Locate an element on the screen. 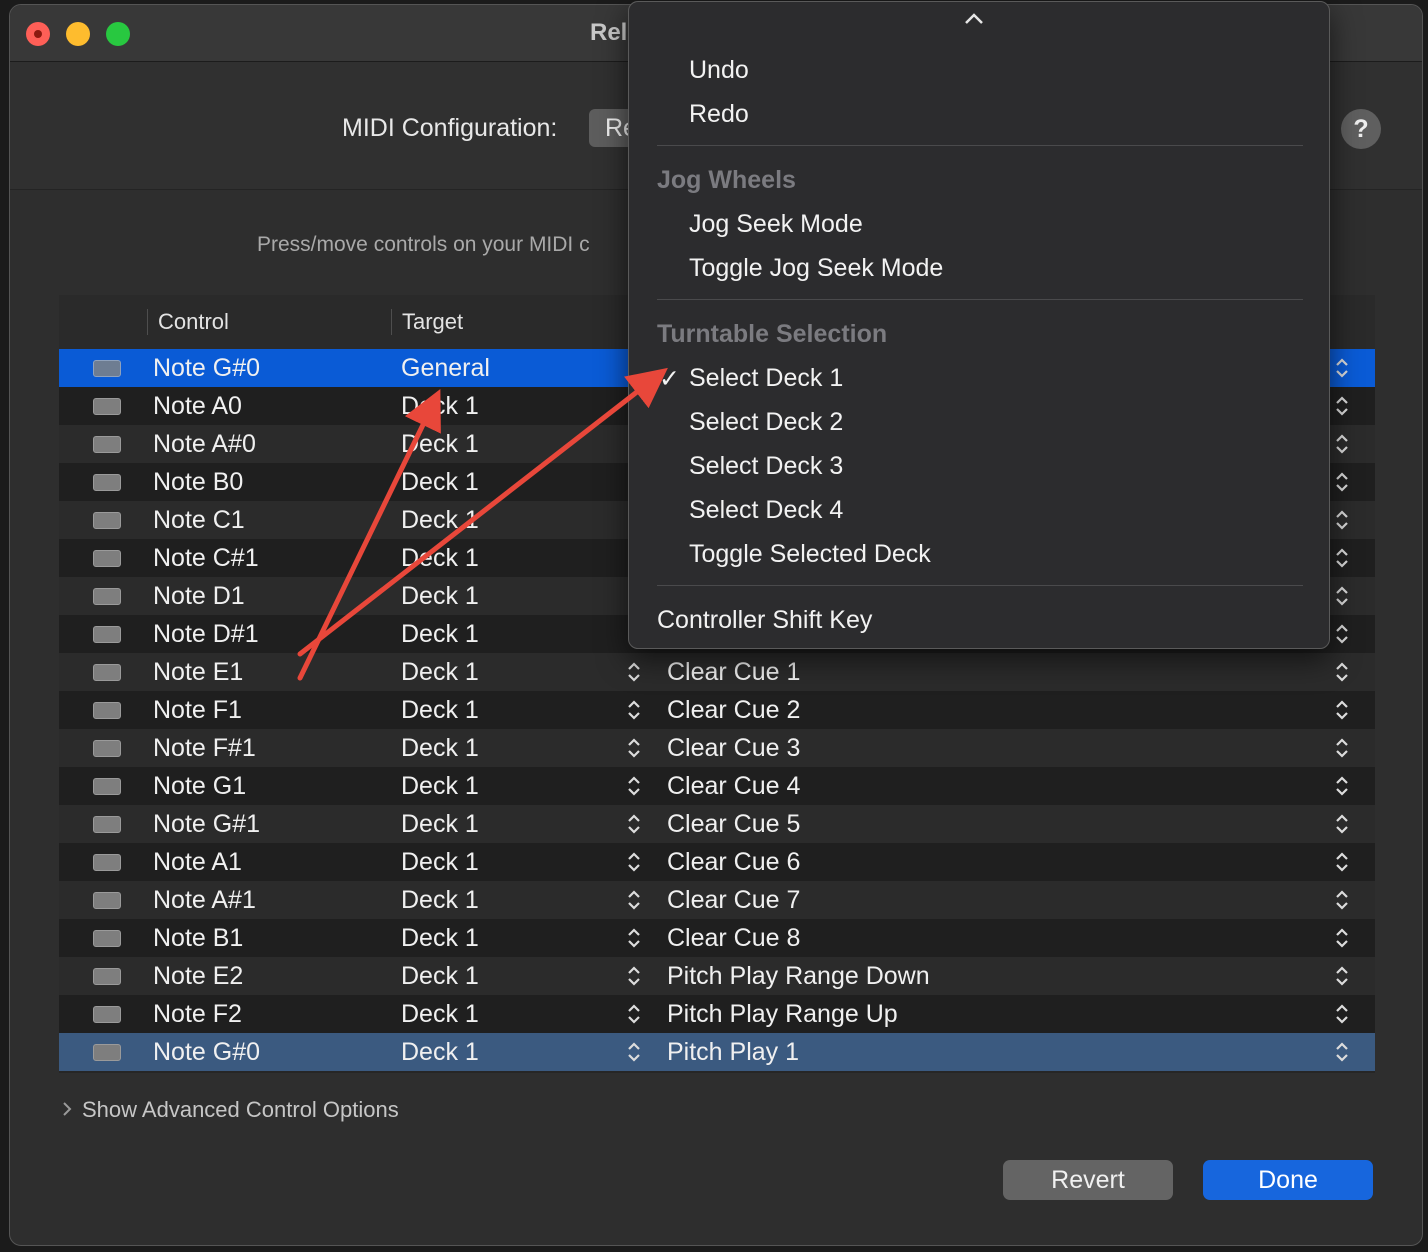 This screenshot has height=1252, width=1428. menu-item-controller-shift-key: Controller Shift Key is located at coordinates (764, 620).